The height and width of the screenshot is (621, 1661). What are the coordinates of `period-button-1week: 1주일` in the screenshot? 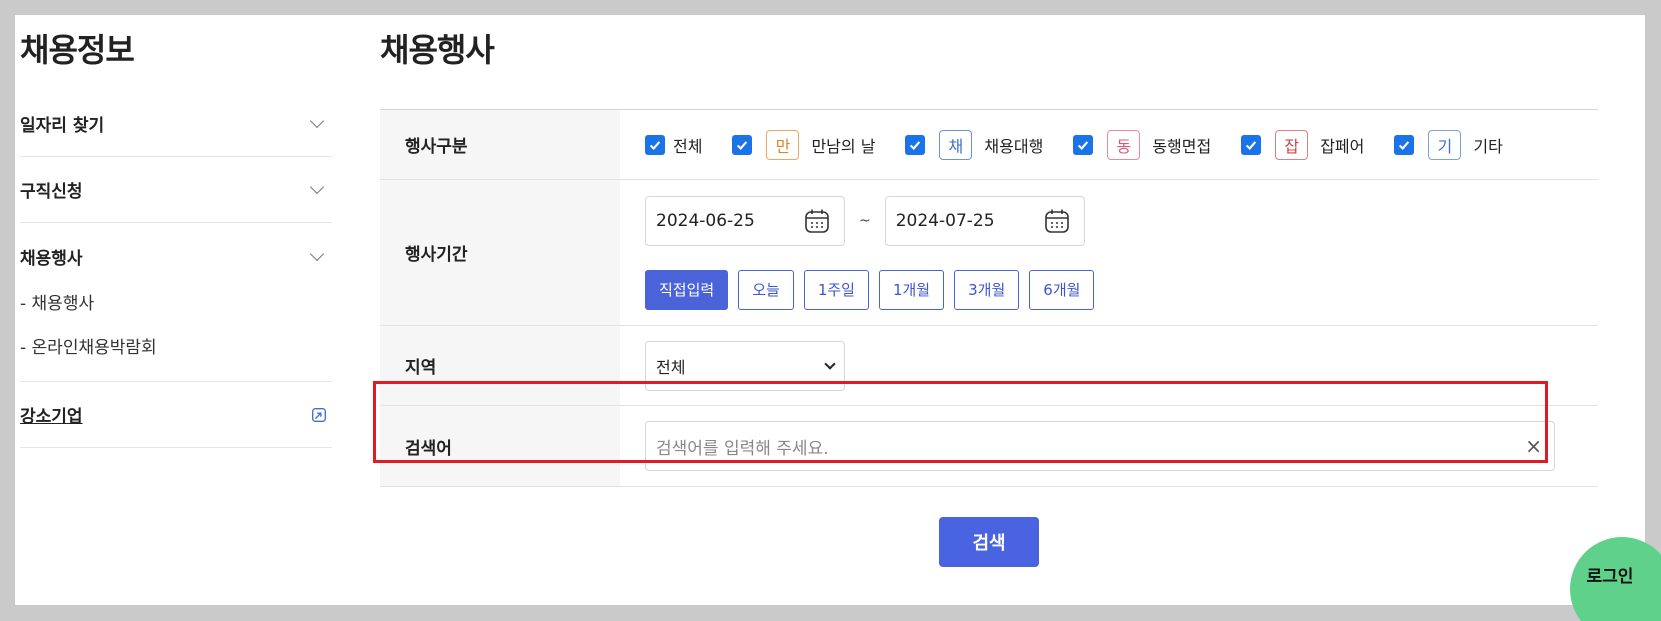 It's located at (836, 289).